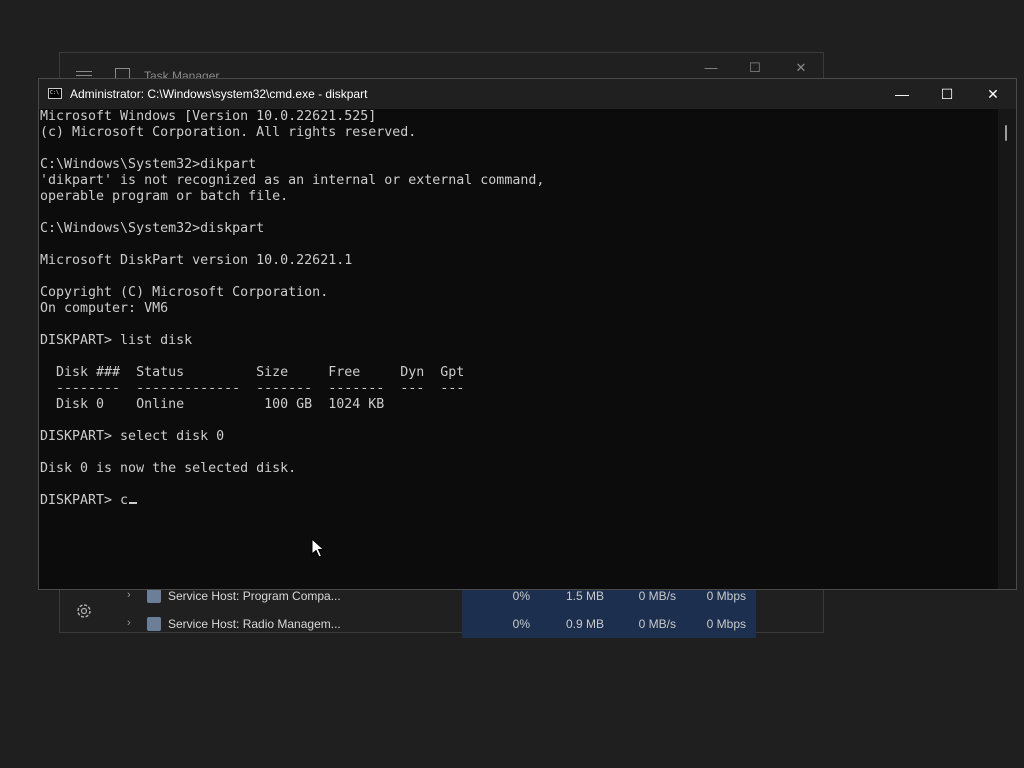 The height and width of the screenshot is (768, 1024). Describe the element at coordinates (84, 500) in the screenshot. I see `console-input-line: DISKPART> c` at that location.